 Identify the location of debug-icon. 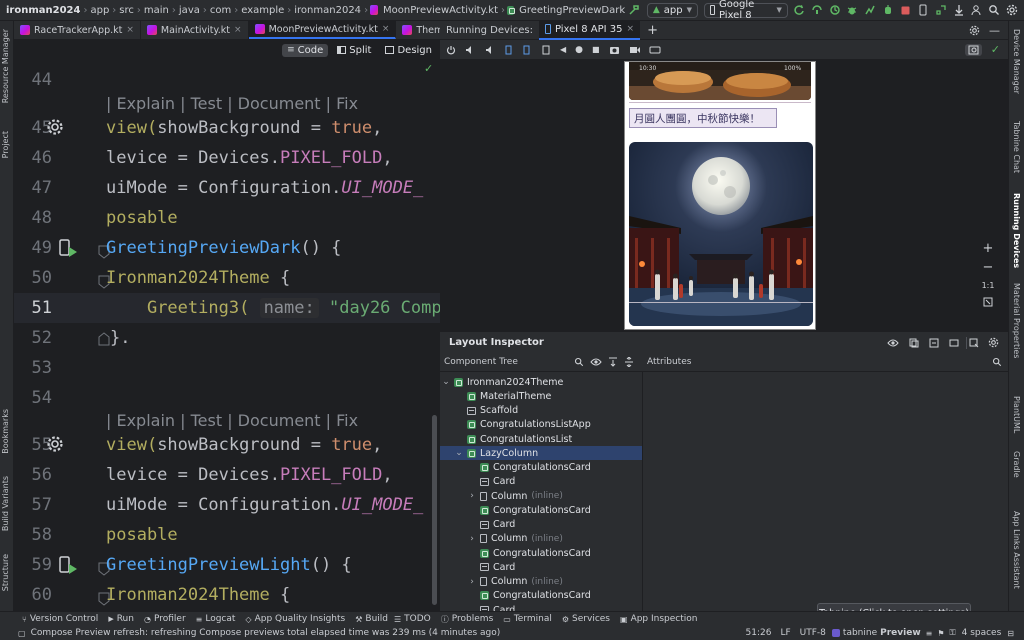
(852, 10).